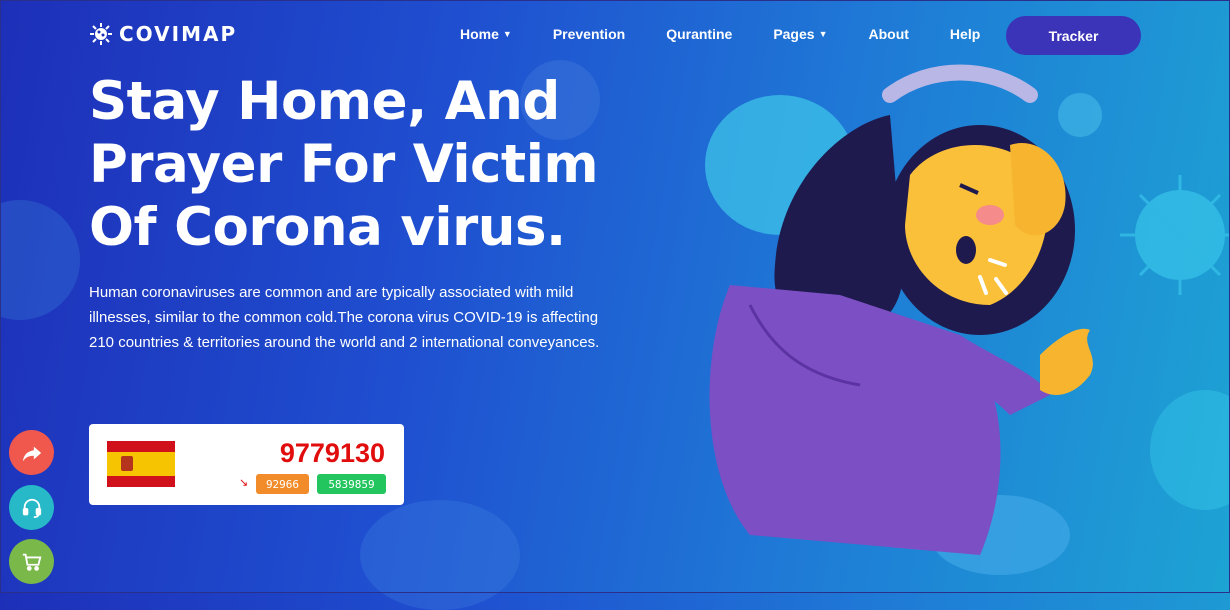  Describe the element at coordinates (794, 34) in the screenshot. I see `nav-item-label: Pages` at that location.